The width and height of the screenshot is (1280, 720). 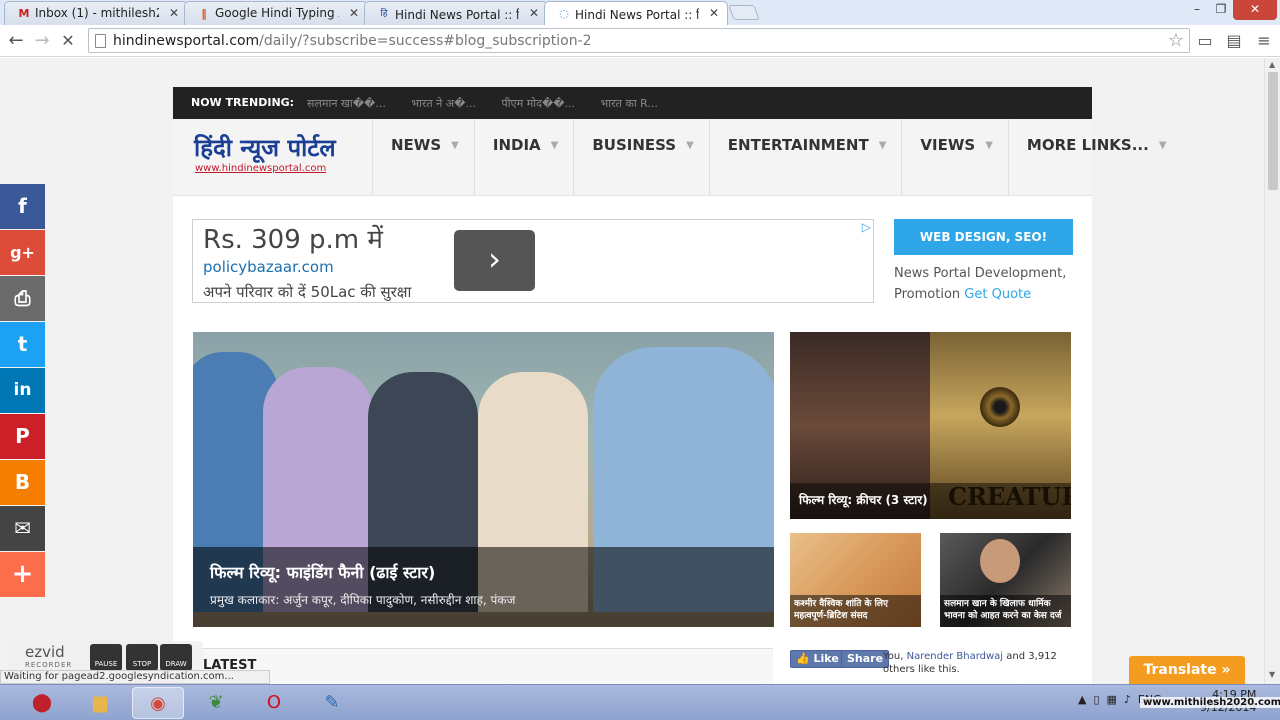 I want to click on restore-icon: ❐, so click(x=1221, y=10).